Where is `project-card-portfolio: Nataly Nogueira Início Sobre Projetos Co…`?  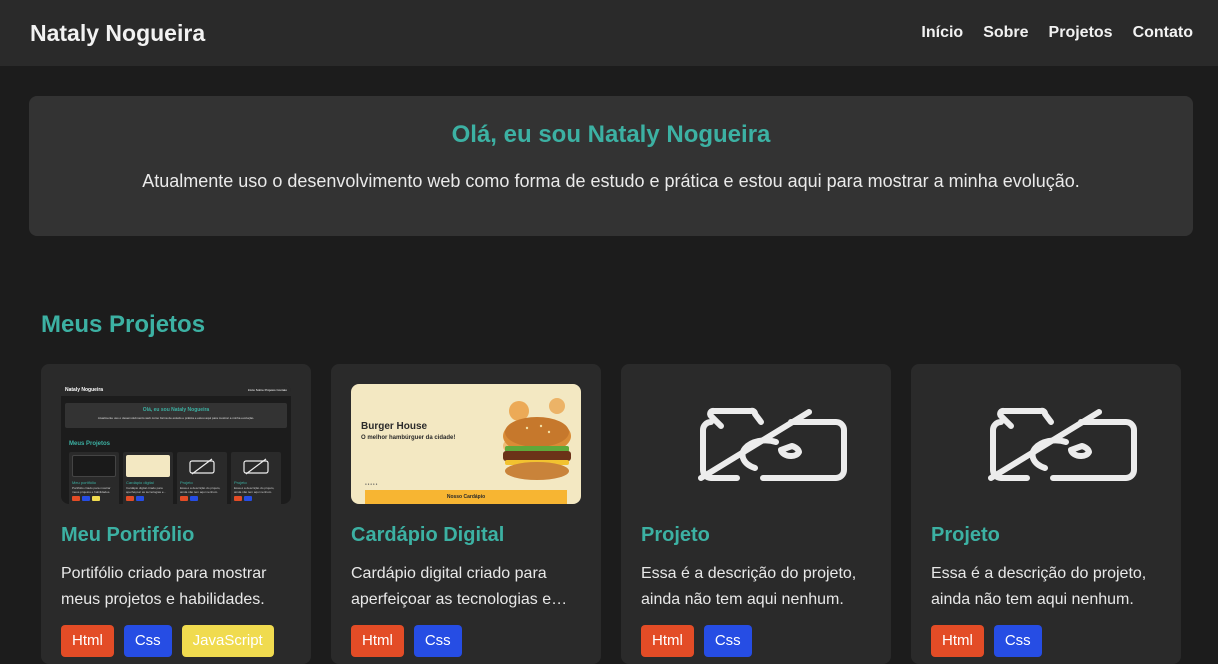
project-card-portfolio: Nataly Nogueira Início Sobre Projetos Co… is located at coordinates (176, 514).